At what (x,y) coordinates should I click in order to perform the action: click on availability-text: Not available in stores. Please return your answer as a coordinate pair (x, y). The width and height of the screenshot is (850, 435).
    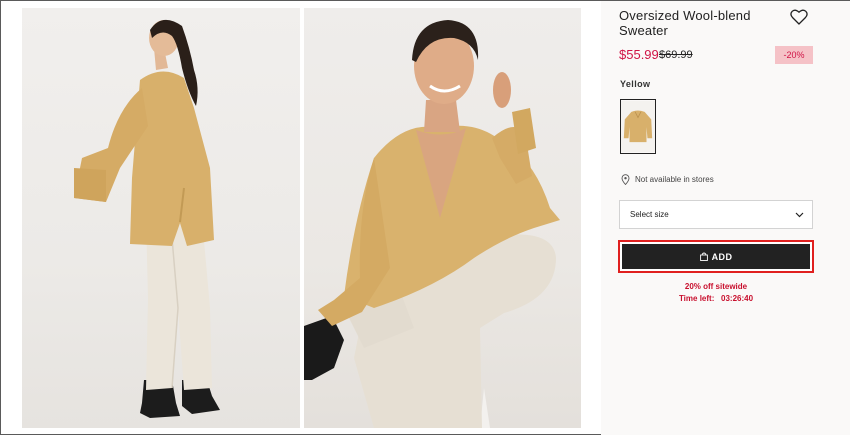
    Looking at the image, I should click on (674, 179).